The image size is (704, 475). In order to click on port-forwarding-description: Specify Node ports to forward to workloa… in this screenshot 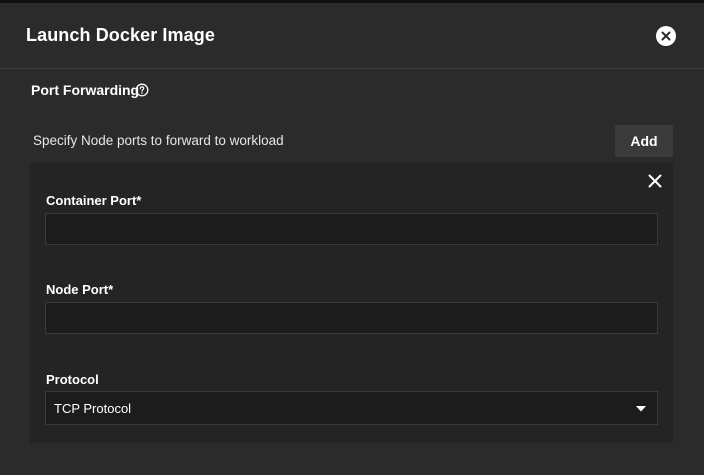, I will do `click(158, 140)`.